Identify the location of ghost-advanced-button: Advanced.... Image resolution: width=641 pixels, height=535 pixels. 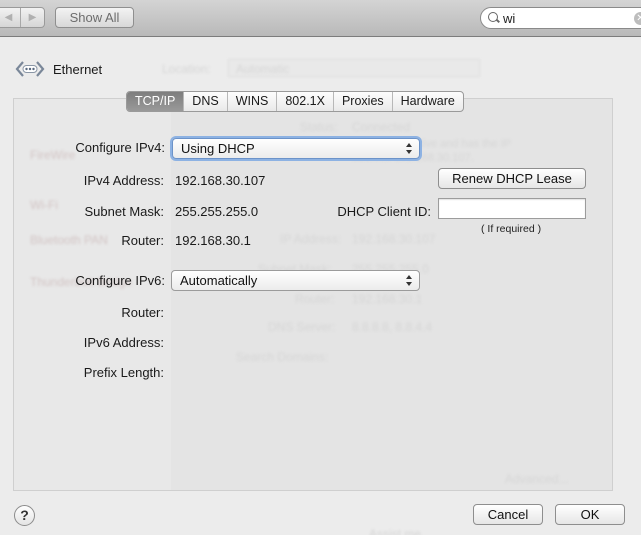
(537, 479).